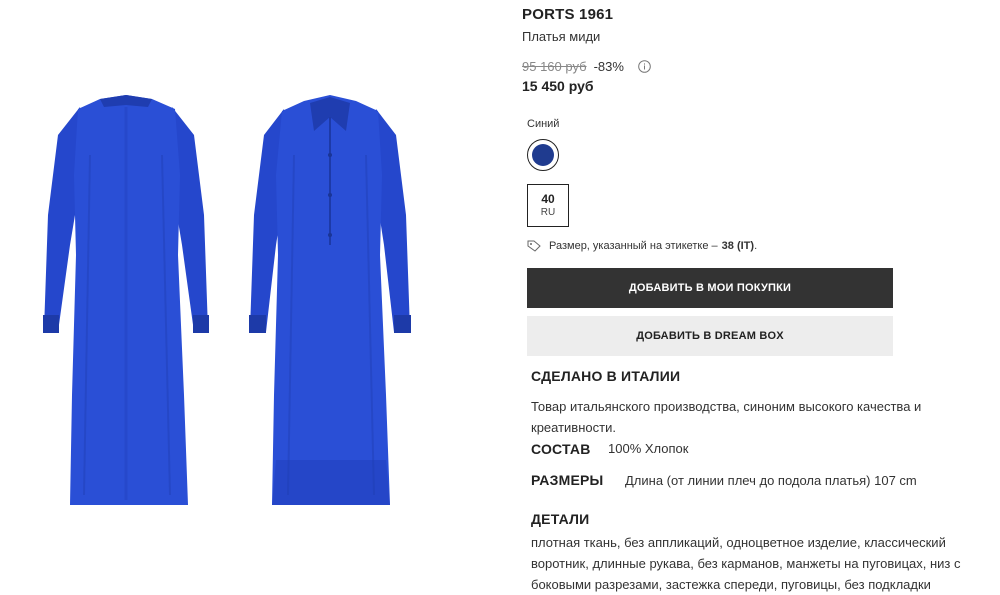  Describe the element at coordinates (560, 519) in the screenshot. I see `details-title: ДЕТАЛИ` at that location.